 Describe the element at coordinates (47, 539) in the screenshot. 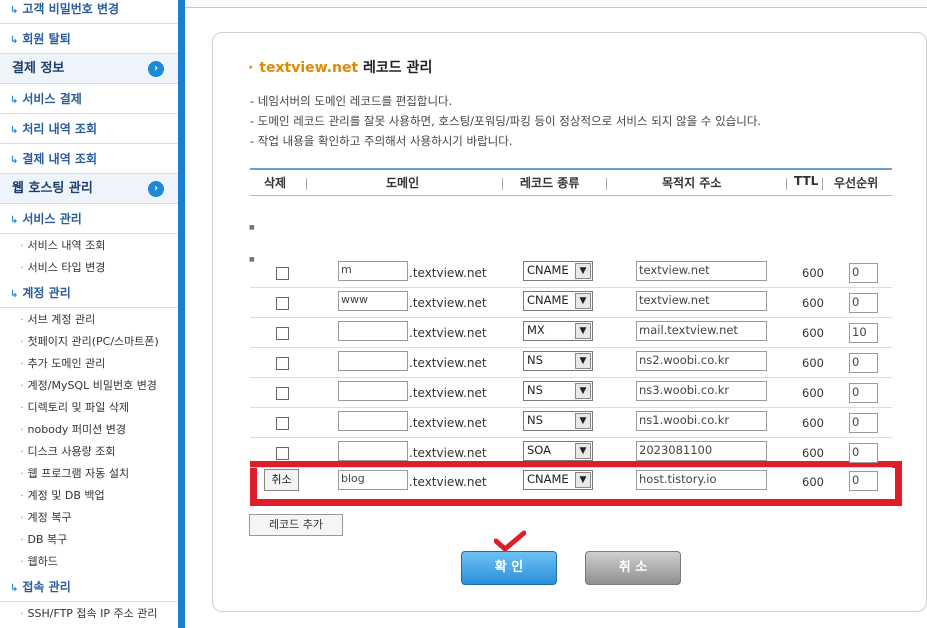

I see `sidebar-sub-label: DB 복구` at that location.